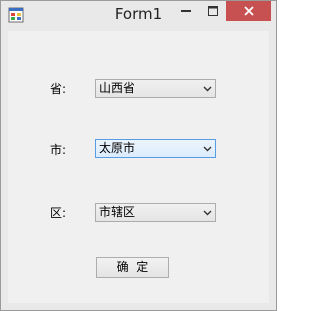  I want to click on district-value: 市辖区, so click(117, 212).